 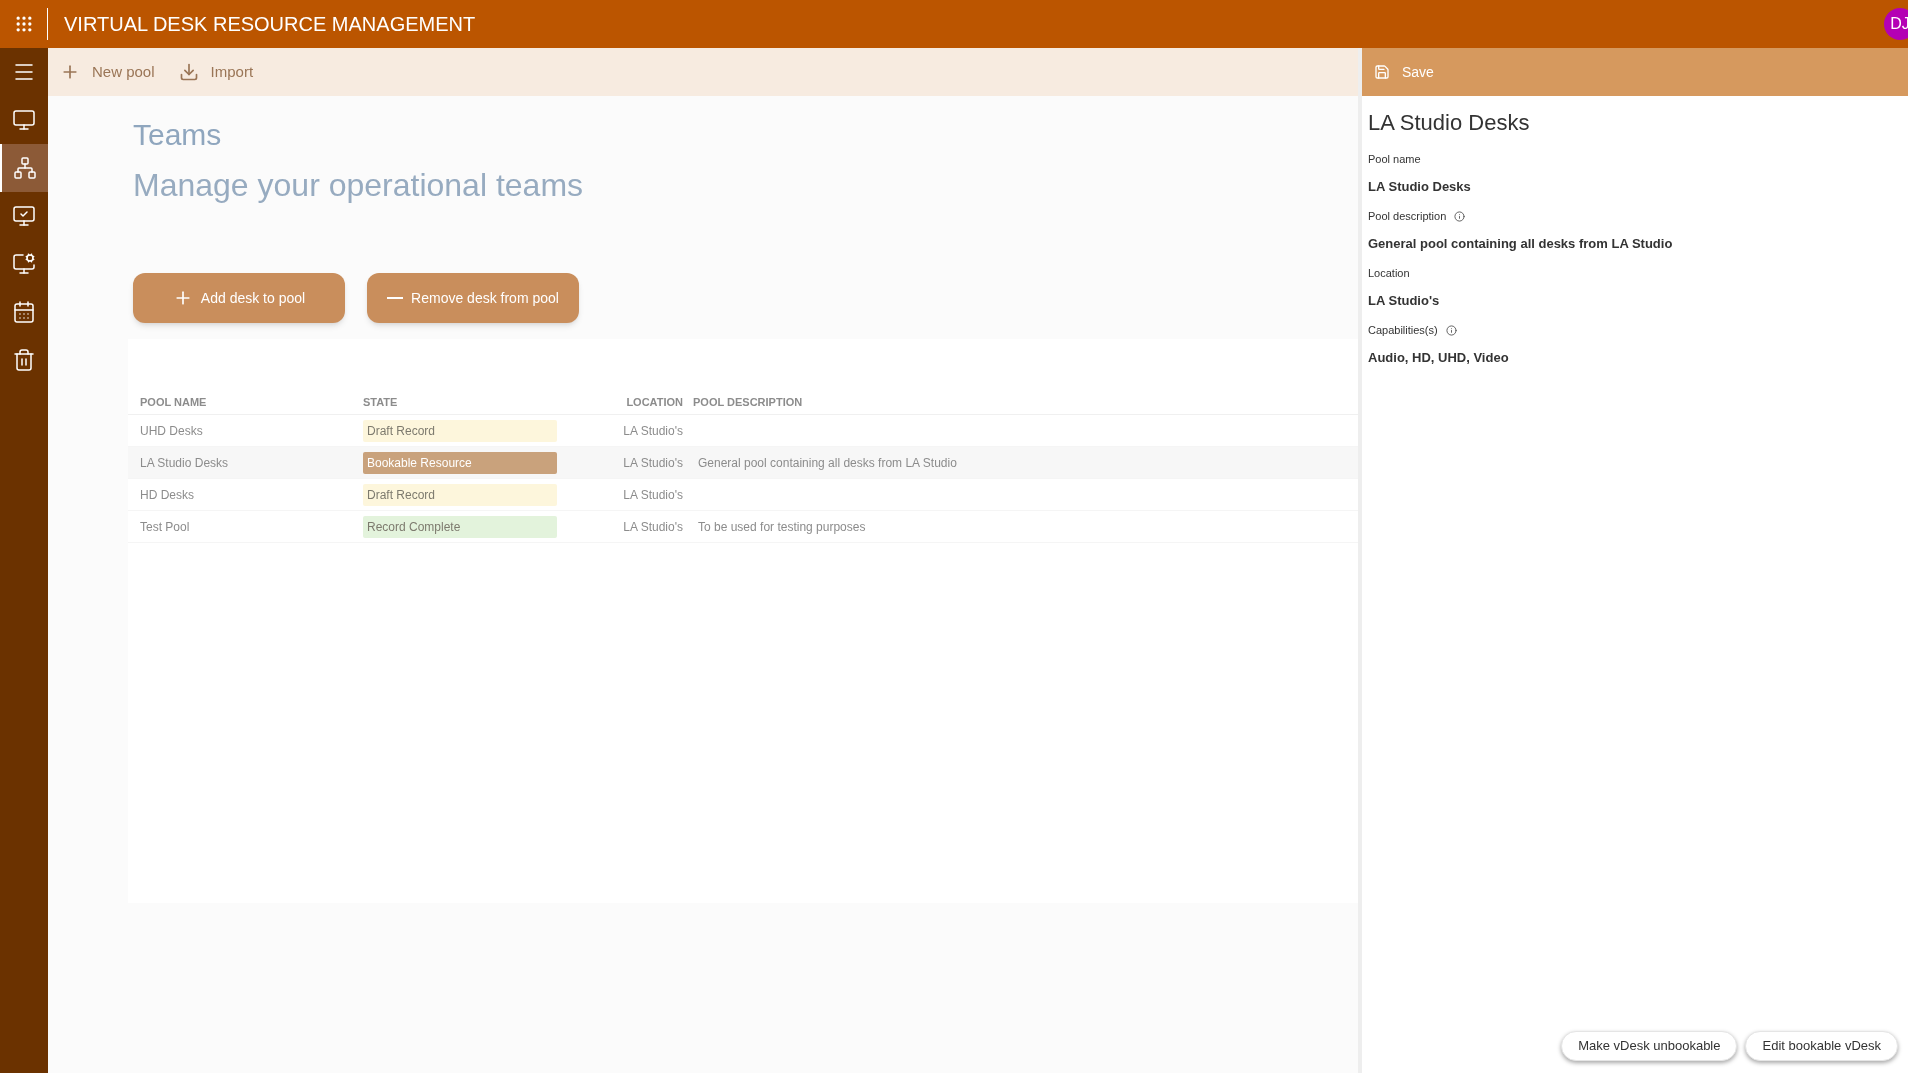 What do you see at coordinates (1407, 216) in the screenshot?
I see `field-label: Pool description` at bounding box center [1407, 216].